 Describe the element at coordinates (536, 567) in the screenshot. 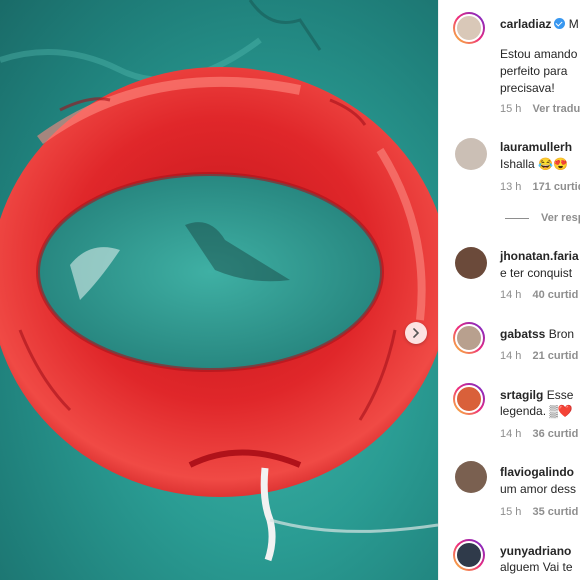

I see `comment-text: alguem Vai te` at that location.